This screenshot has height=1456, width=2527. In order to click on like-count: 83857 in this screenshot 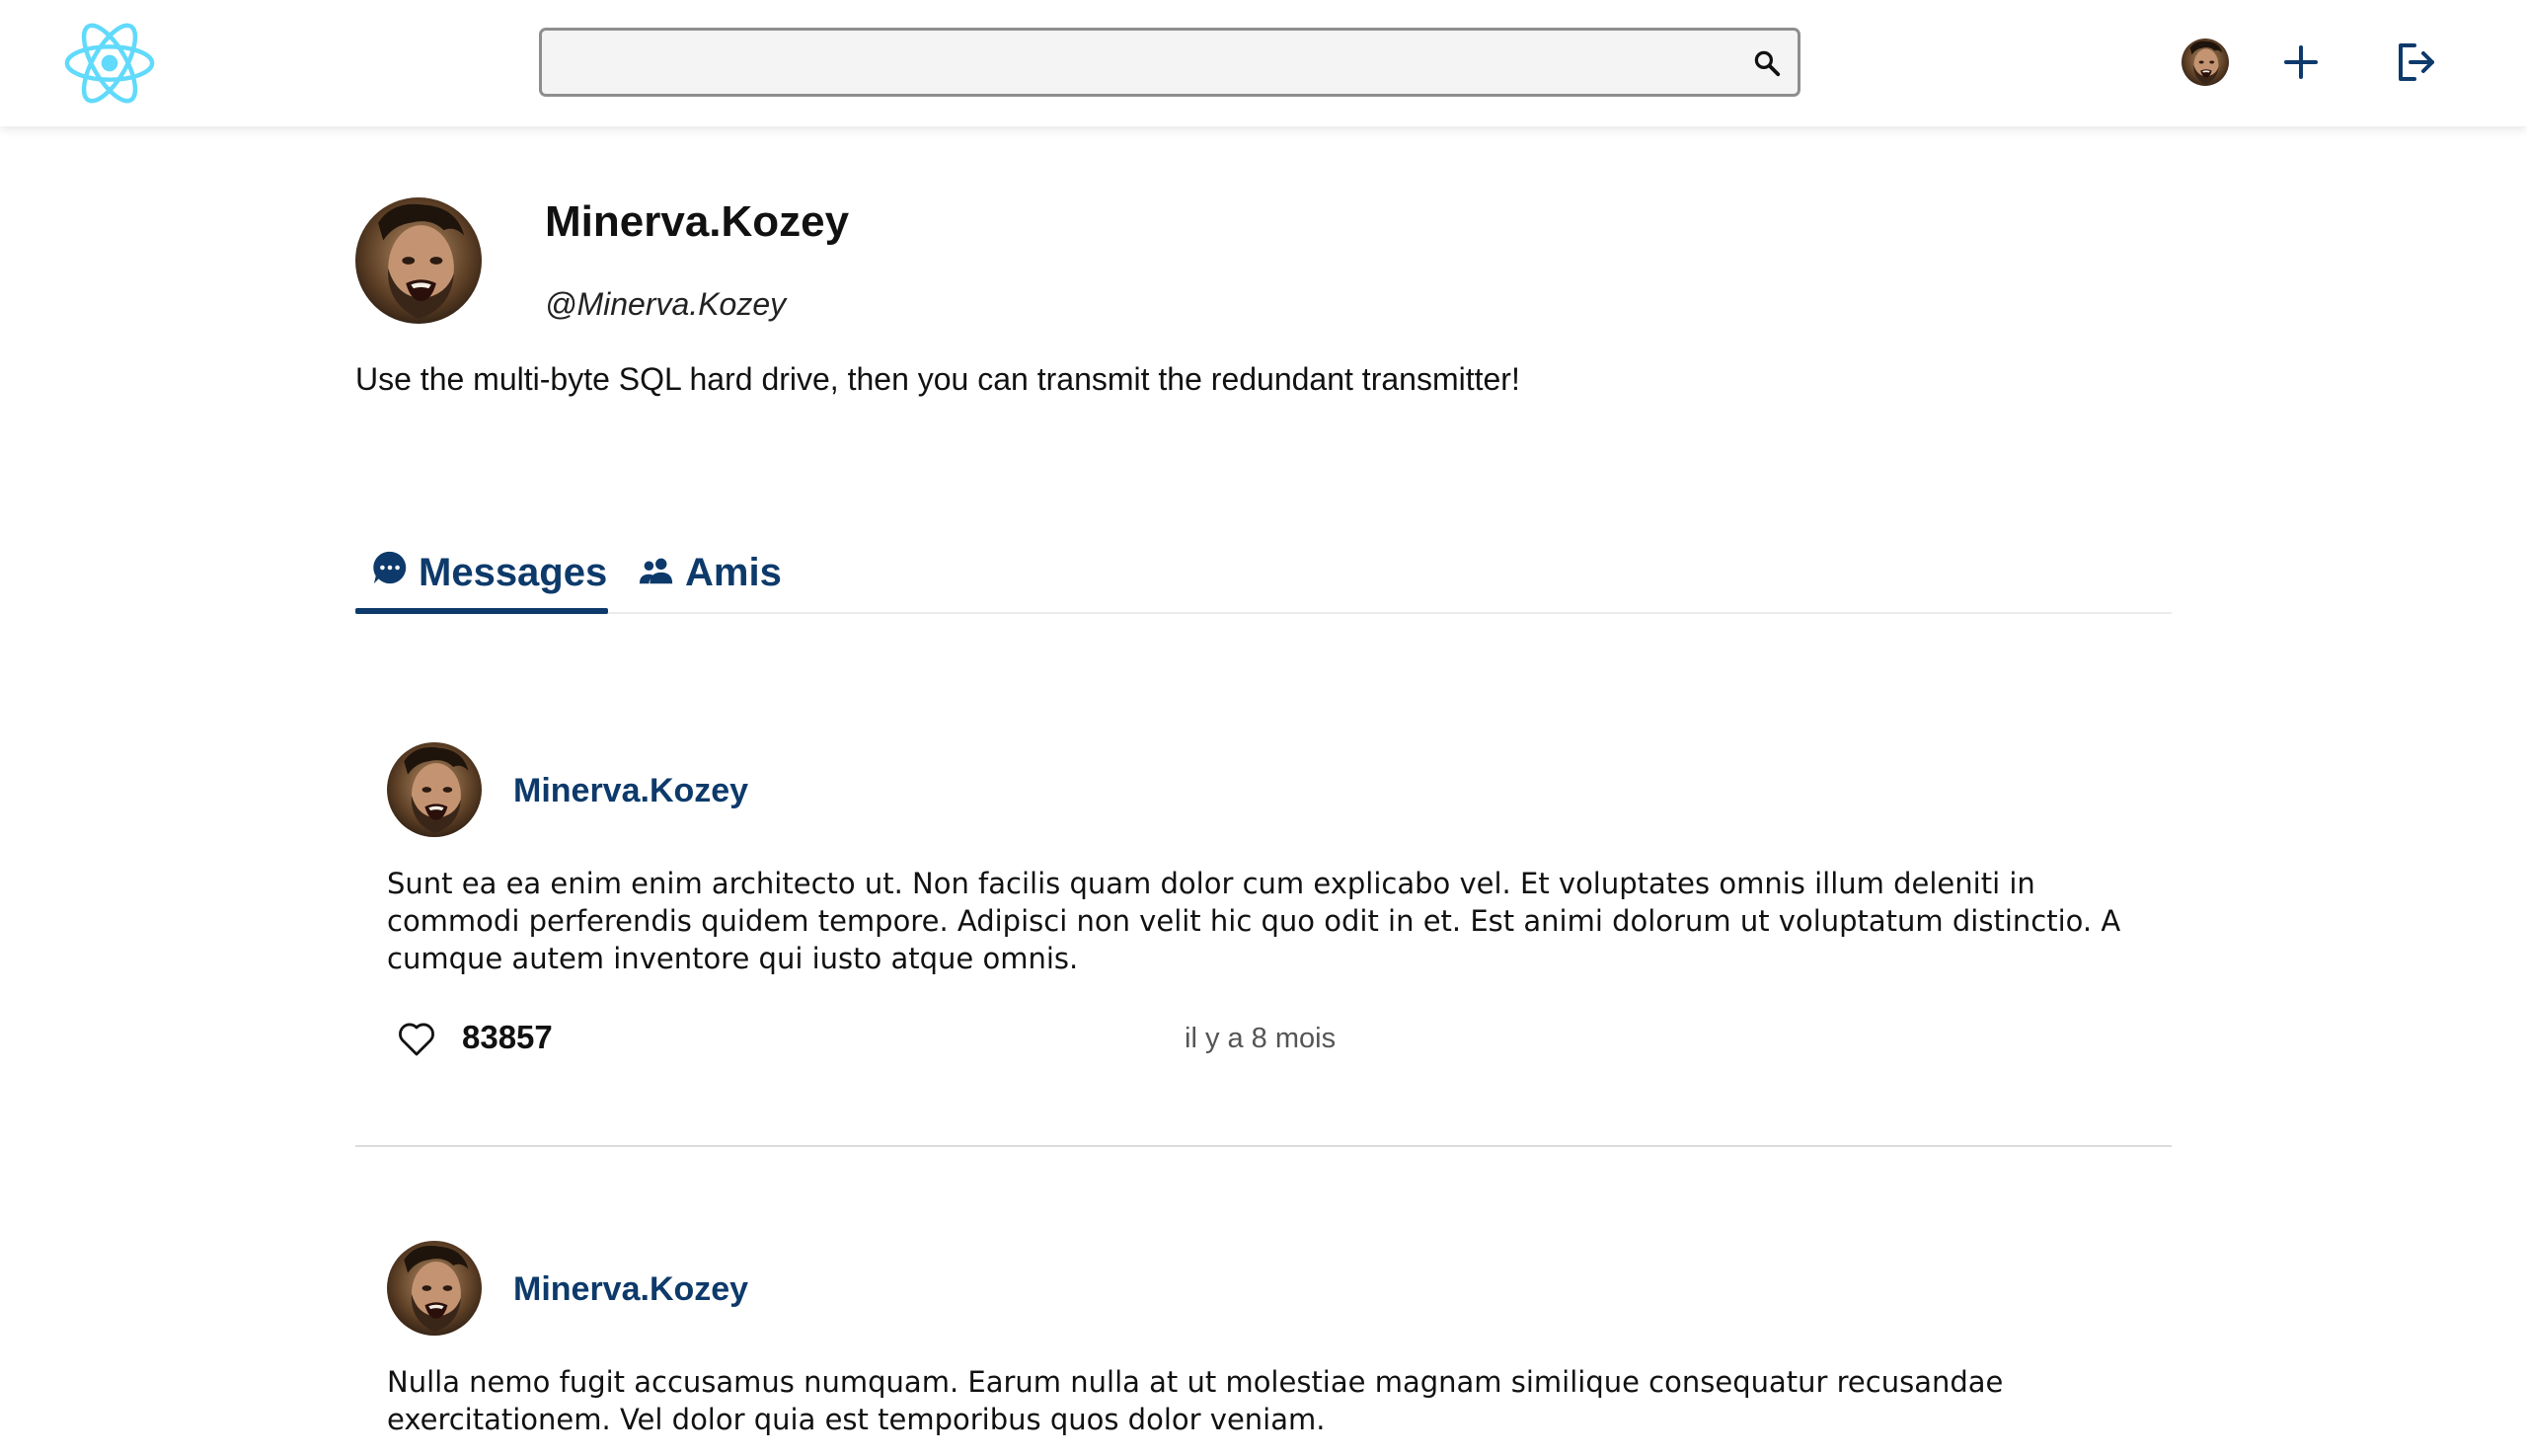, I will do `click(507, 1037)`.